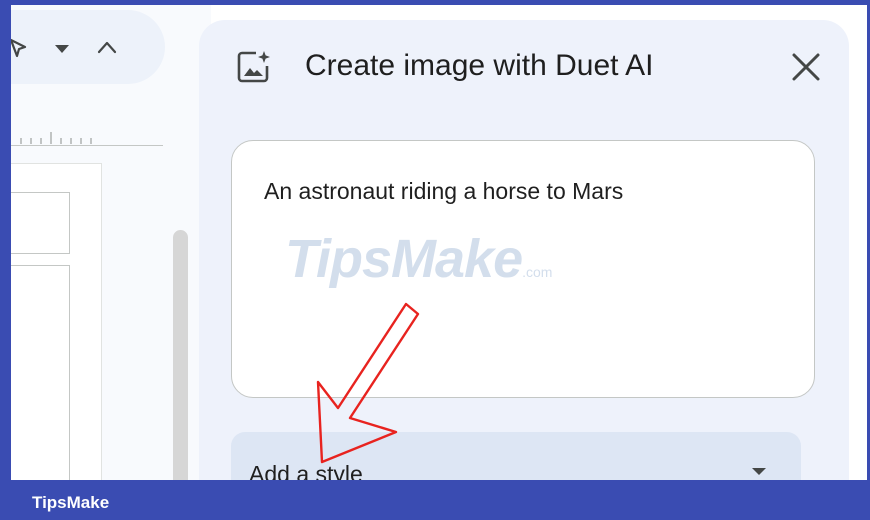 The image size is (870, 520). I want to click on watermark: TipsMake.com, so click(418, 259).